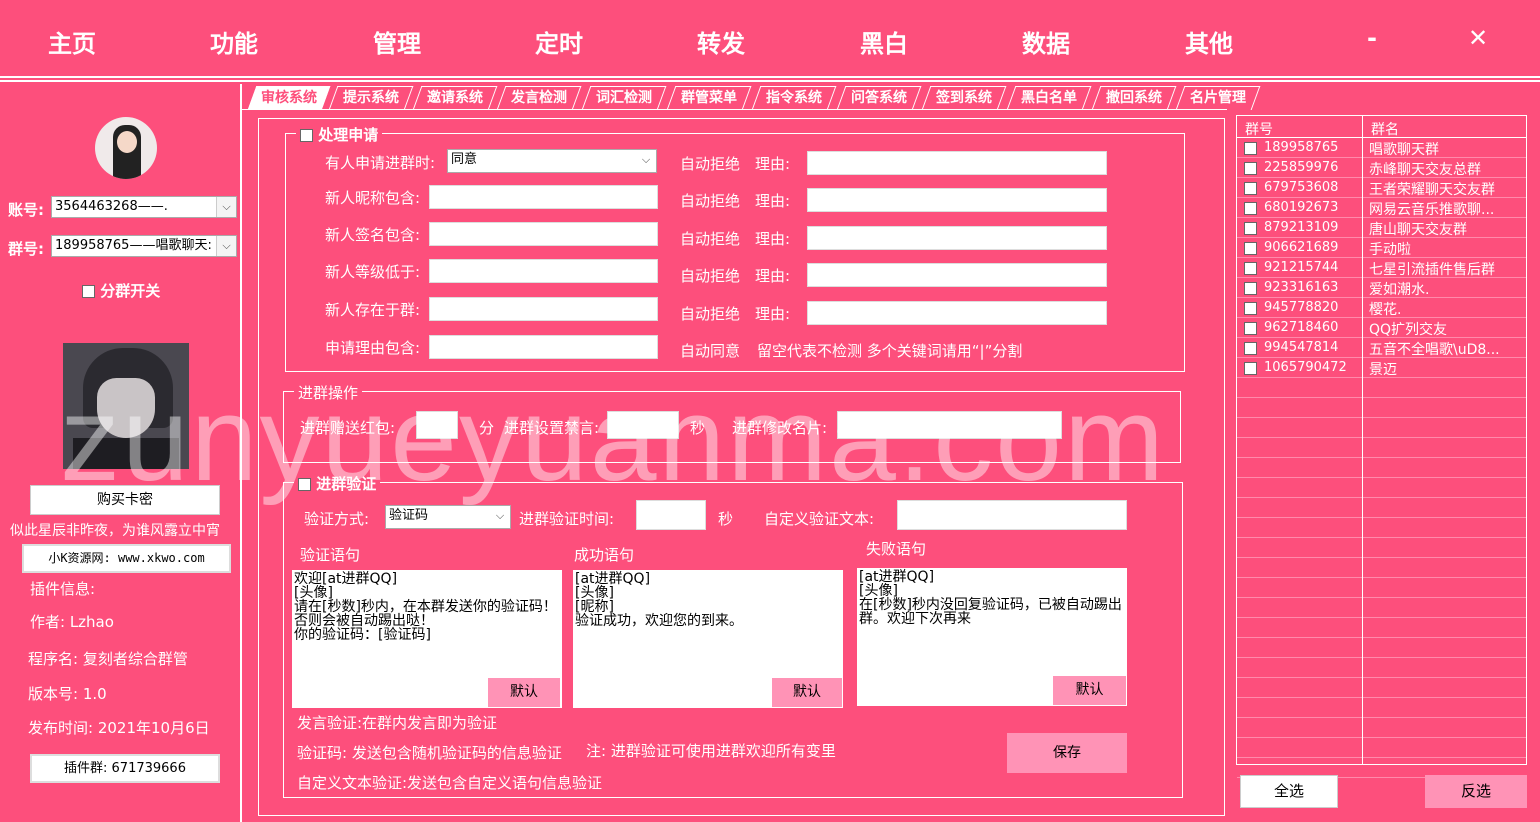 This screenshot has height=822, width=1540. Describe the element at coordinates (643, 425) in the screenshot. I see `mute-input` at that location.